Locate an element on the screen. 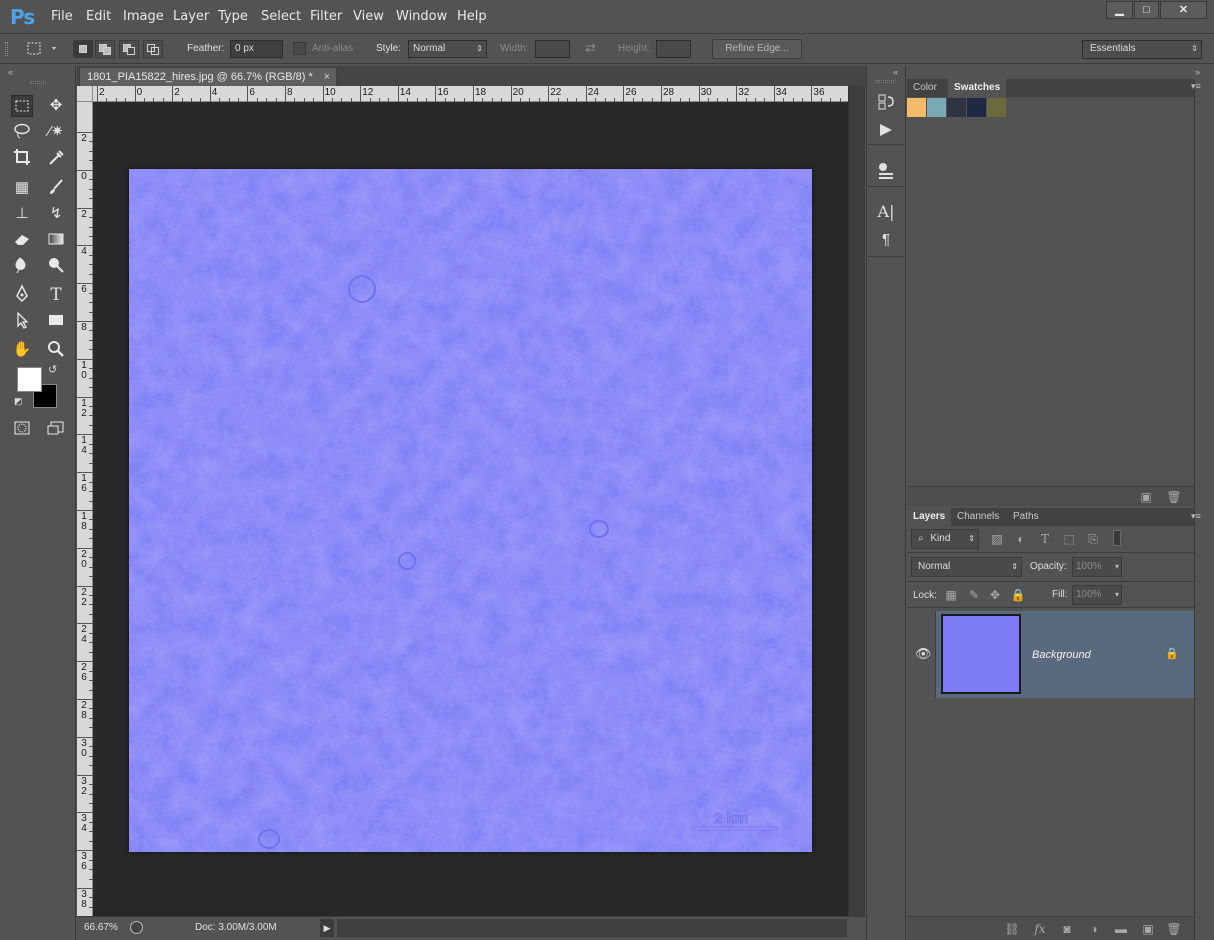 The image size is (1214, 940). adjustment-filter-icon: ◐ is located at coordinates (1021, 539).